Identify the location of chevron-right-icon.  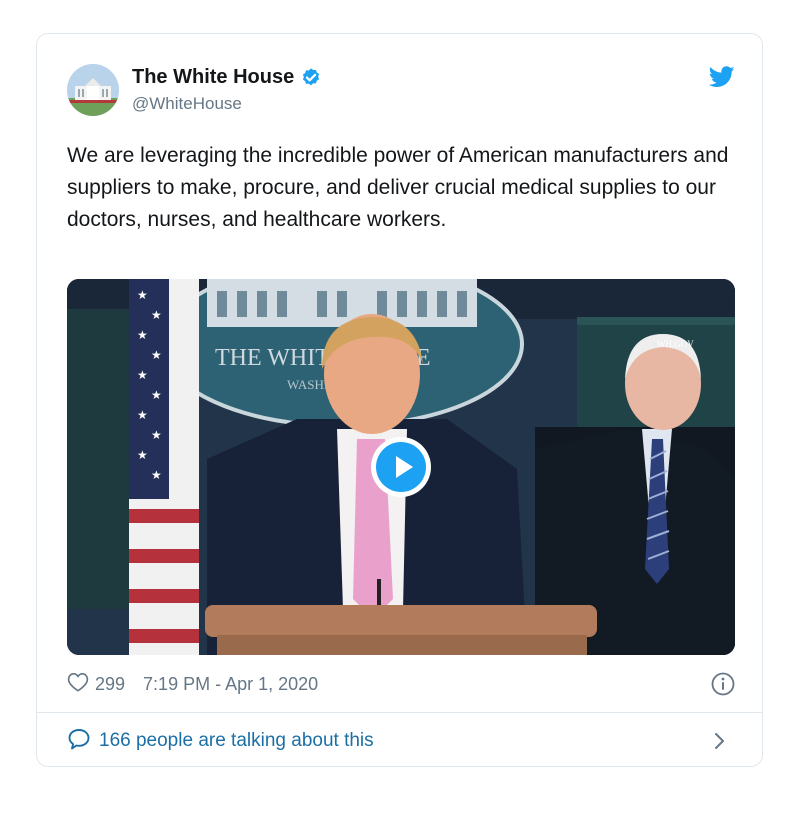
(720, 741).